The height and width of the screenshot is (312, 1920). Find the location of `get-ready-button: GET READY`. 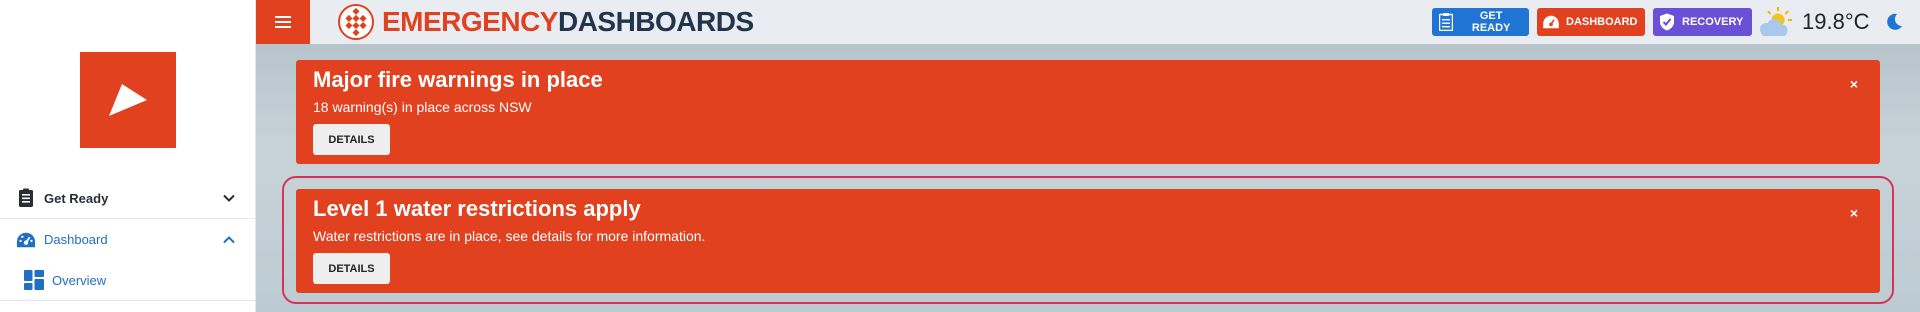

get-ready-button: GET READY is located at coordinates (1480, 22).